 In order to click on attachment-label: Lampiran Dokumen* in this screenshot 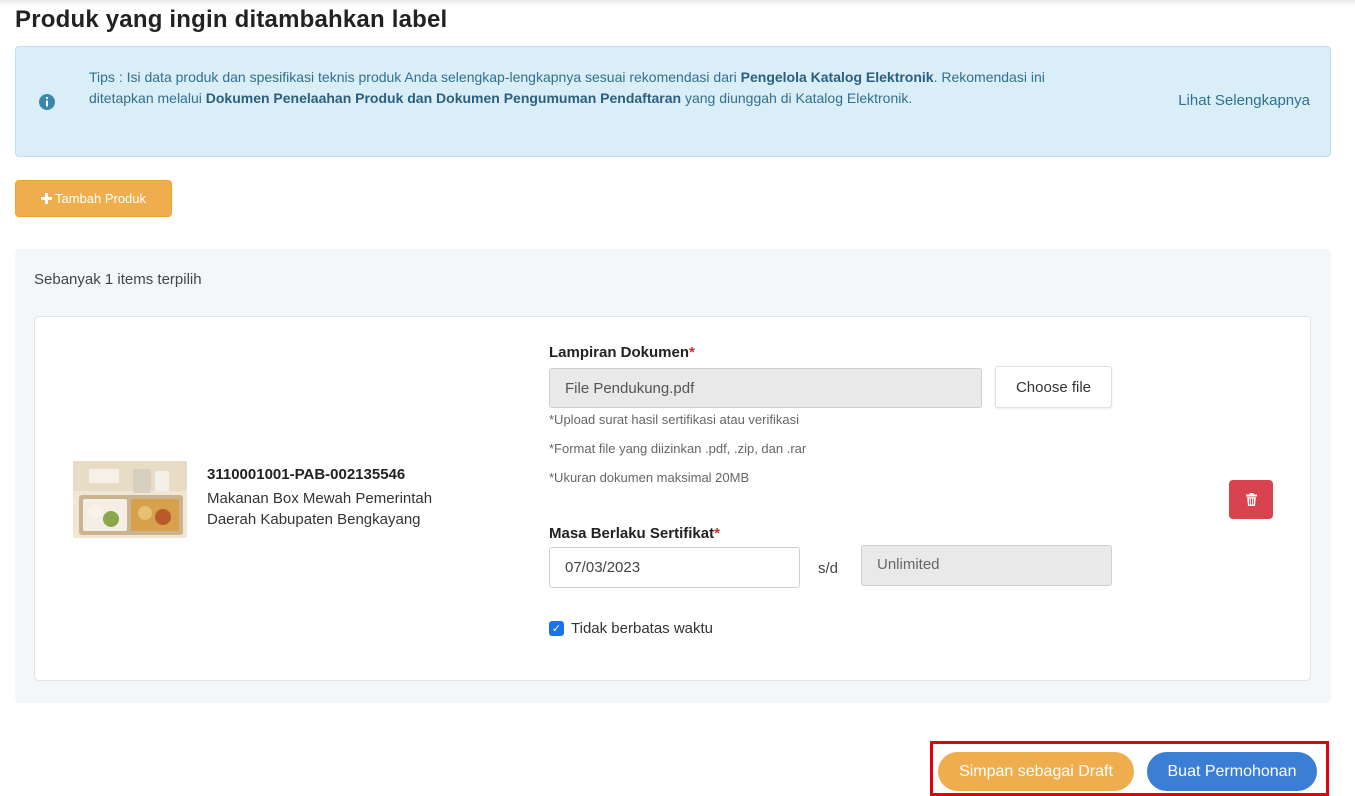, I will do `click(622, 352)`.